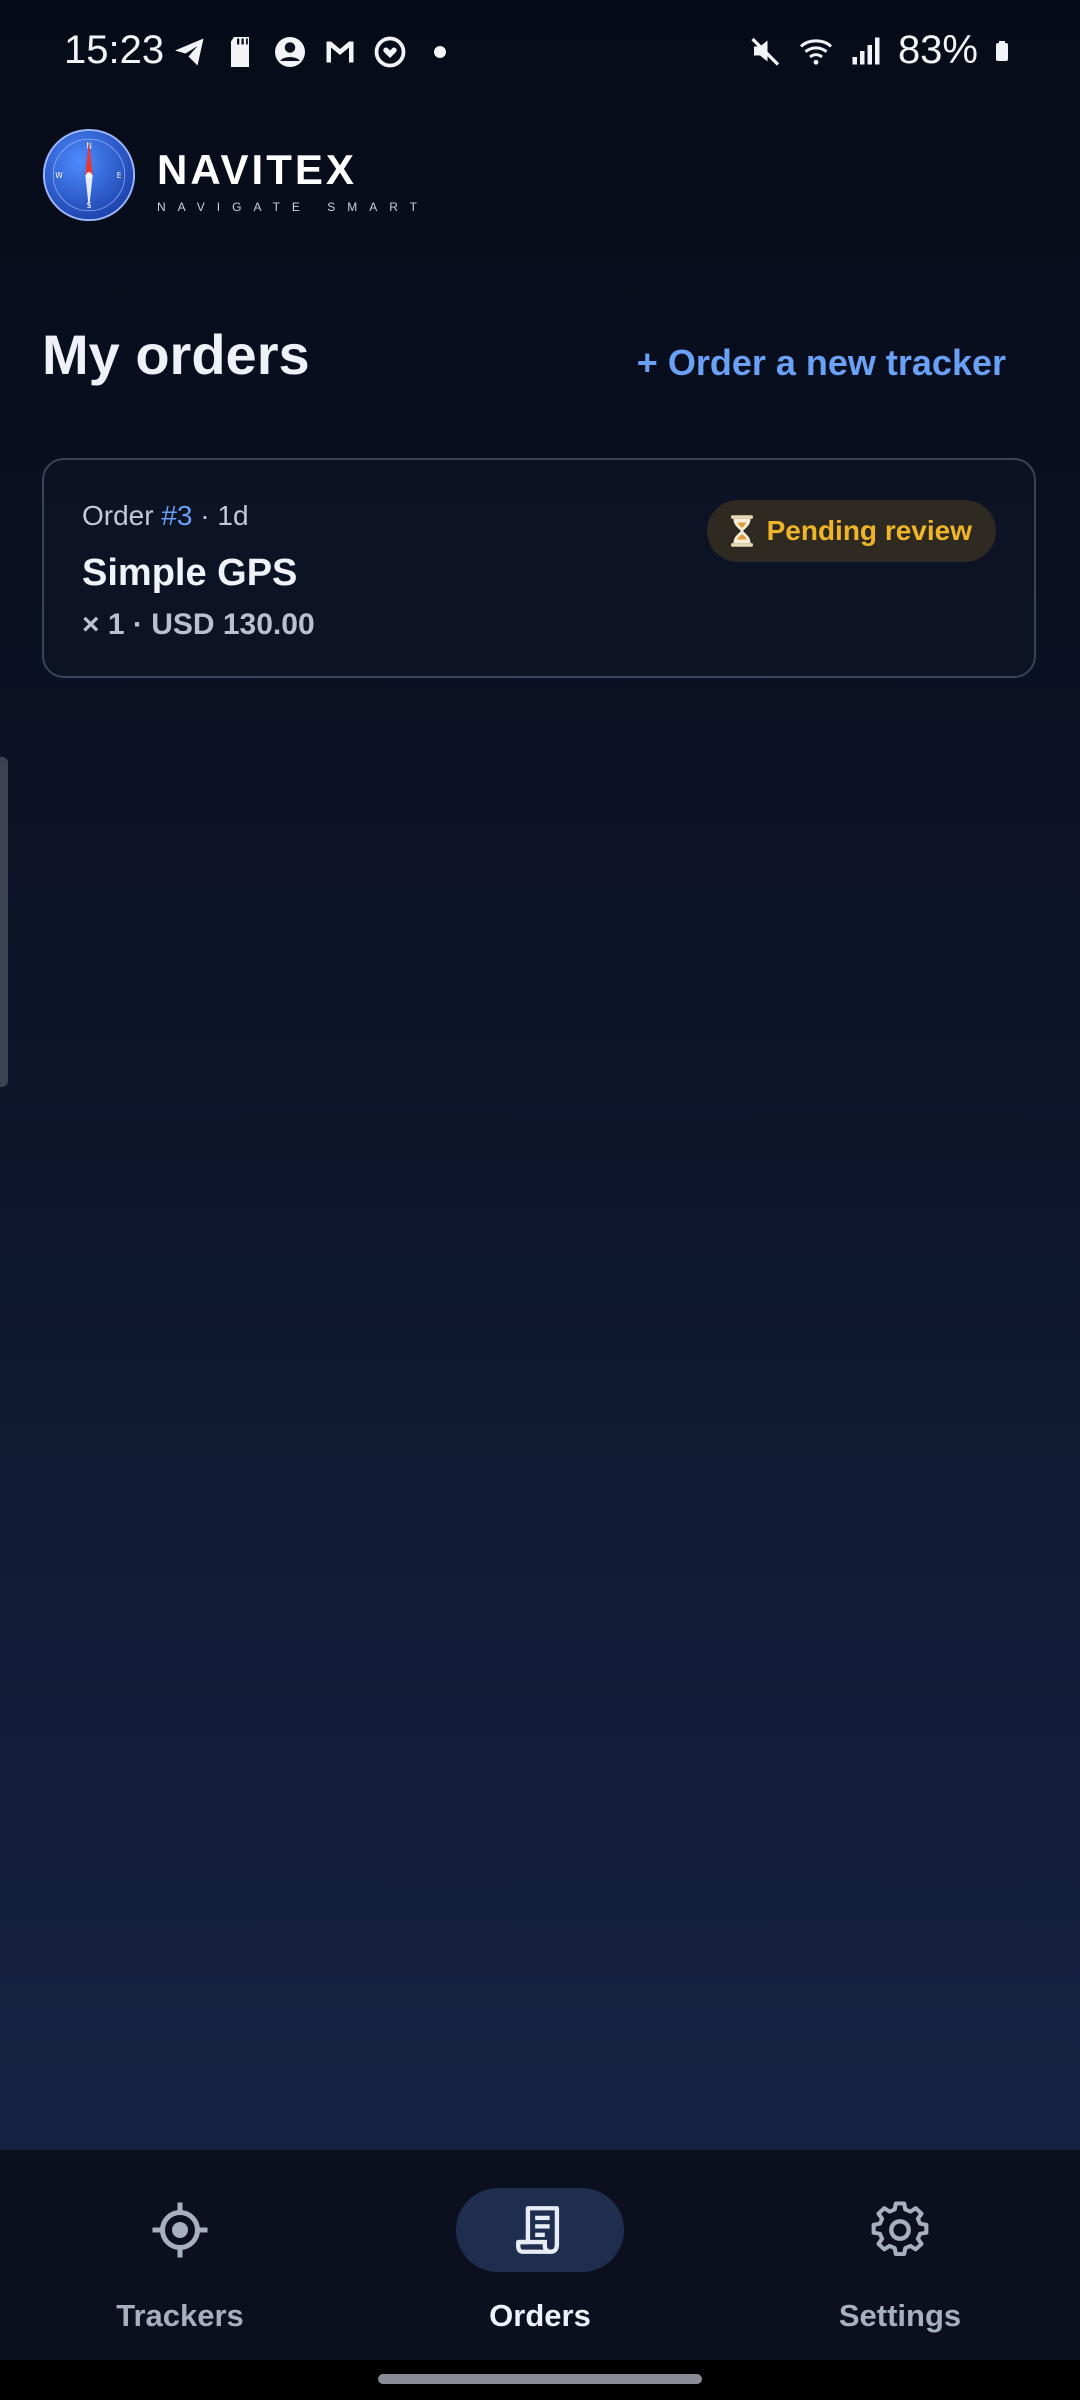 Image resolution: width=1080 pixels, height=2400 pixels. What do you see at coordinates (869, 530) in the screenshot?
I see `status-text: Pending review` at bounding box center [869, 530].